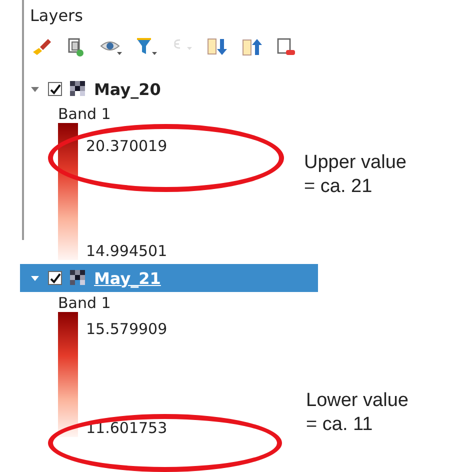 Image resolution: width=460 pixels, height=472 pixels. Describe the element at coordinates (127, 89) in the screenshot. I see `layer-name: May_20` at that location.